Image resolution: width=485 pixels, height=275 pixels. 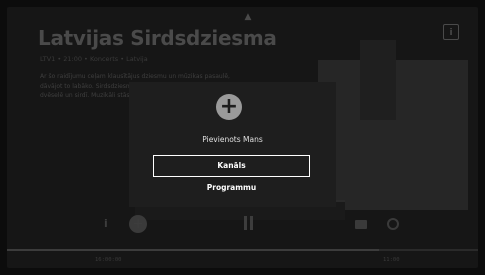 I want to click on option-channel-button: Kanāls, so click(x=231, y=166).